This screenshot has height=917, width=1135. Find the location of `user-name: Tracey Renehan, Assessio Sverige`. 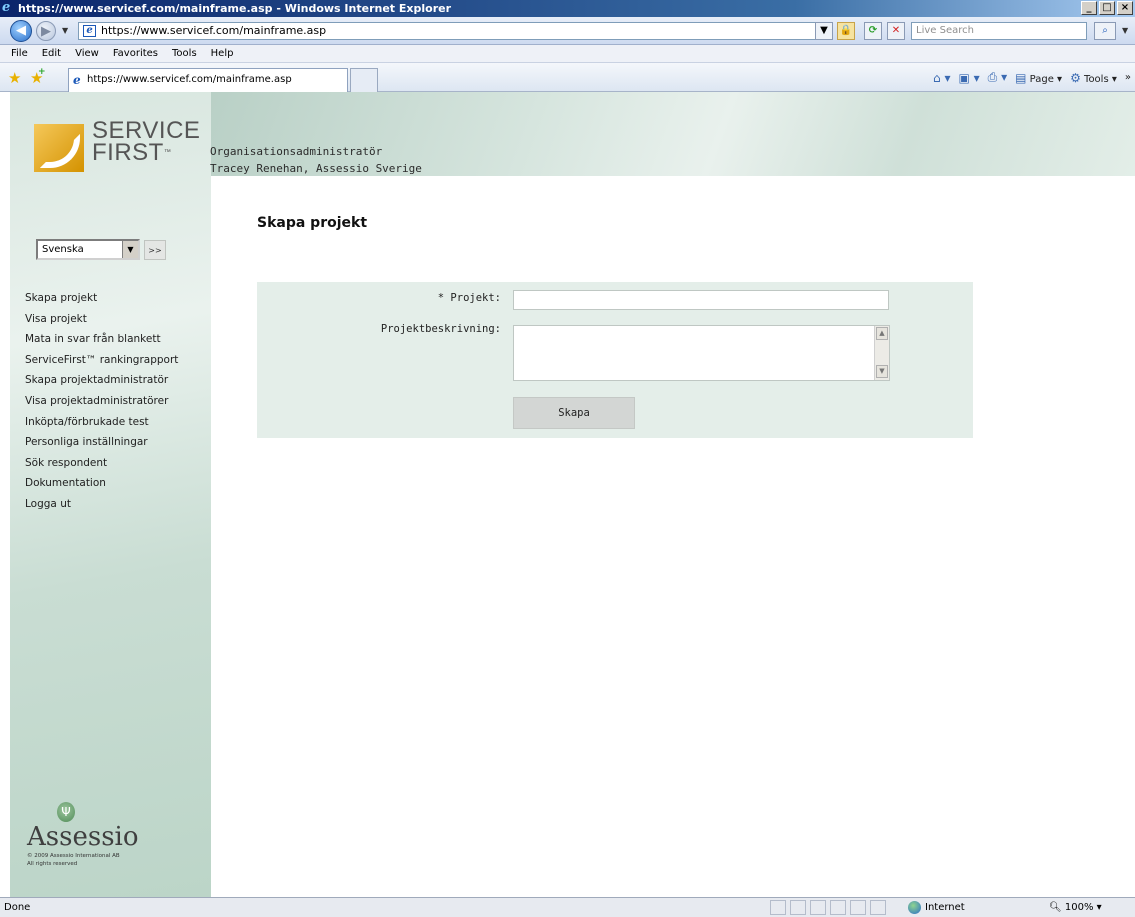

user-name: Tracey Renehan, Assessio Sverige is located at coordinates (316, 168).